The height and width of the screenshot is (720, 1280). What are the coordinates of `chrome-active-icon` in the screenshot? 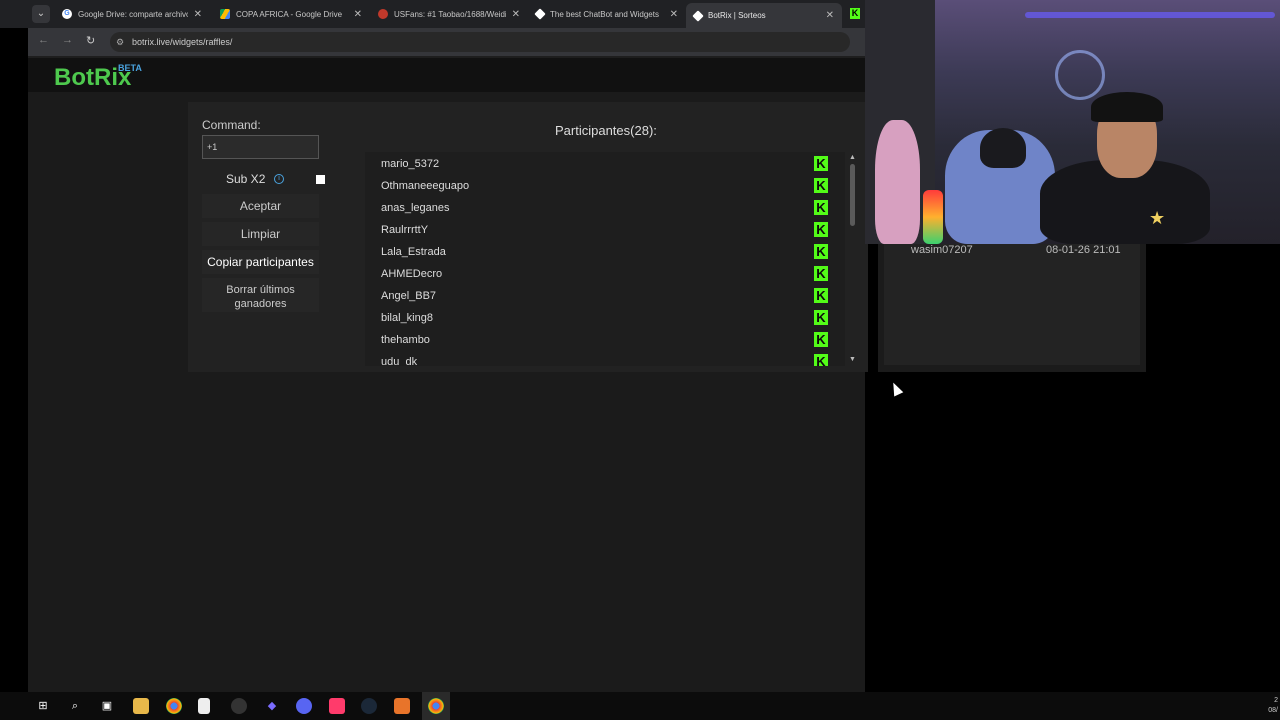 It's located at (436, 706).